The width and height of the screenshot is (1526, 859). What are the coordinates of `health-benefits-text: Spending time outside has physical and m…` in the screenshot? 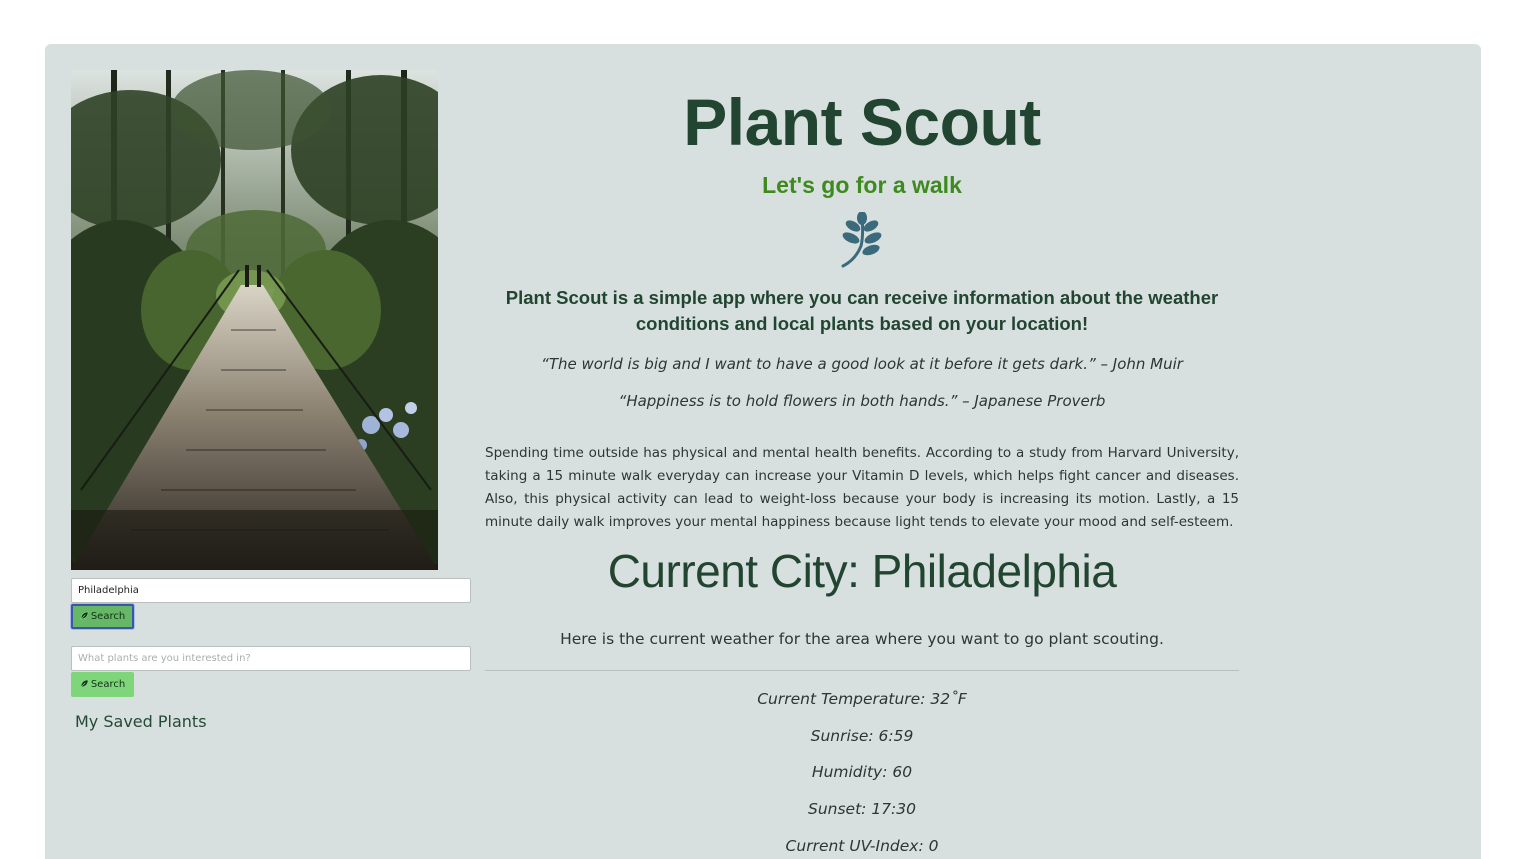 It's located at (862, 487).